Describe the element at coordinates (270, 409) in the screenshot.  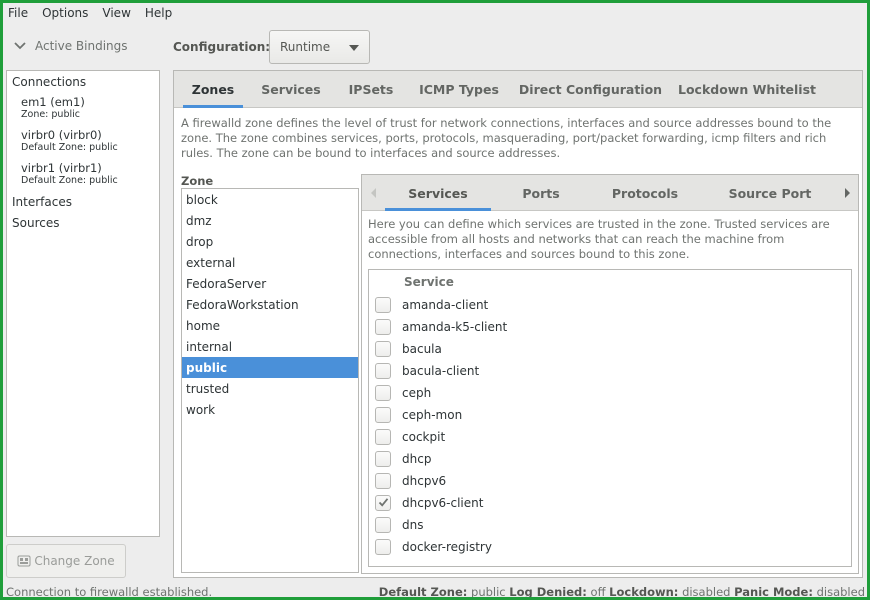
I see `zone-item-work: work` at that location.